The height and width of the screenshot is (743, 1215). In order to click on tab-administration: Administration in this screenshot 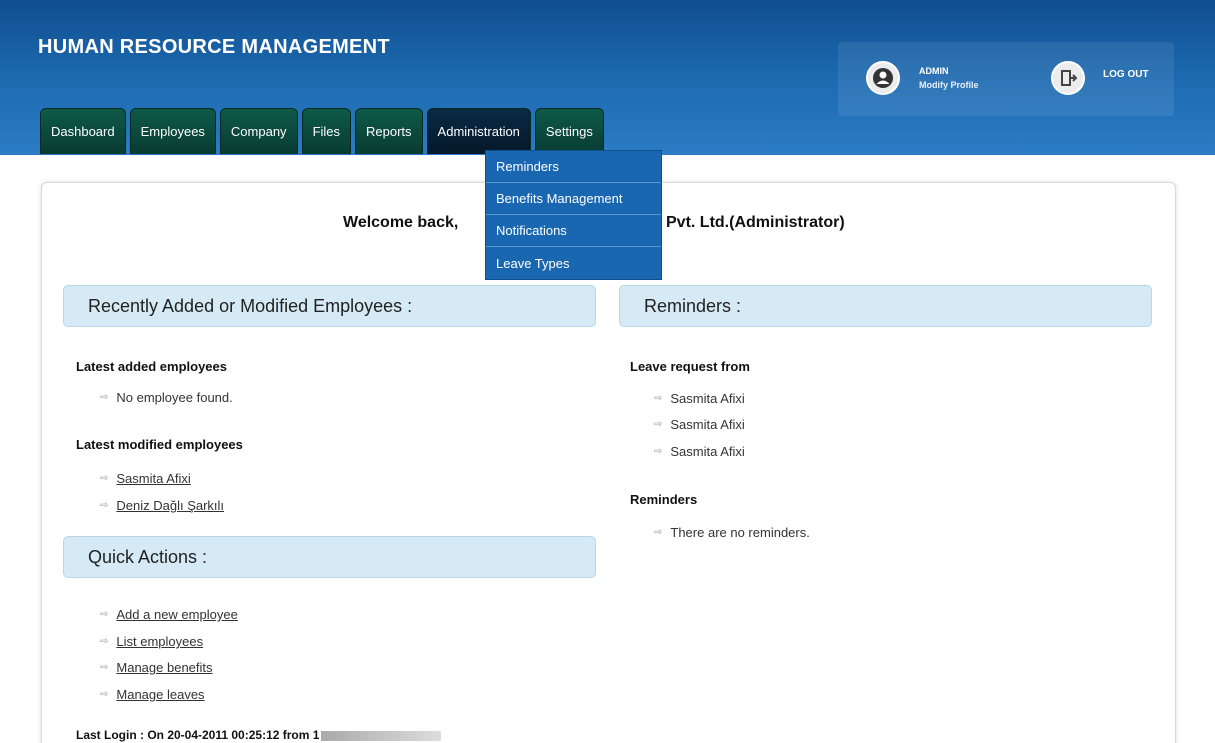, I will do `click(478, 131)`.